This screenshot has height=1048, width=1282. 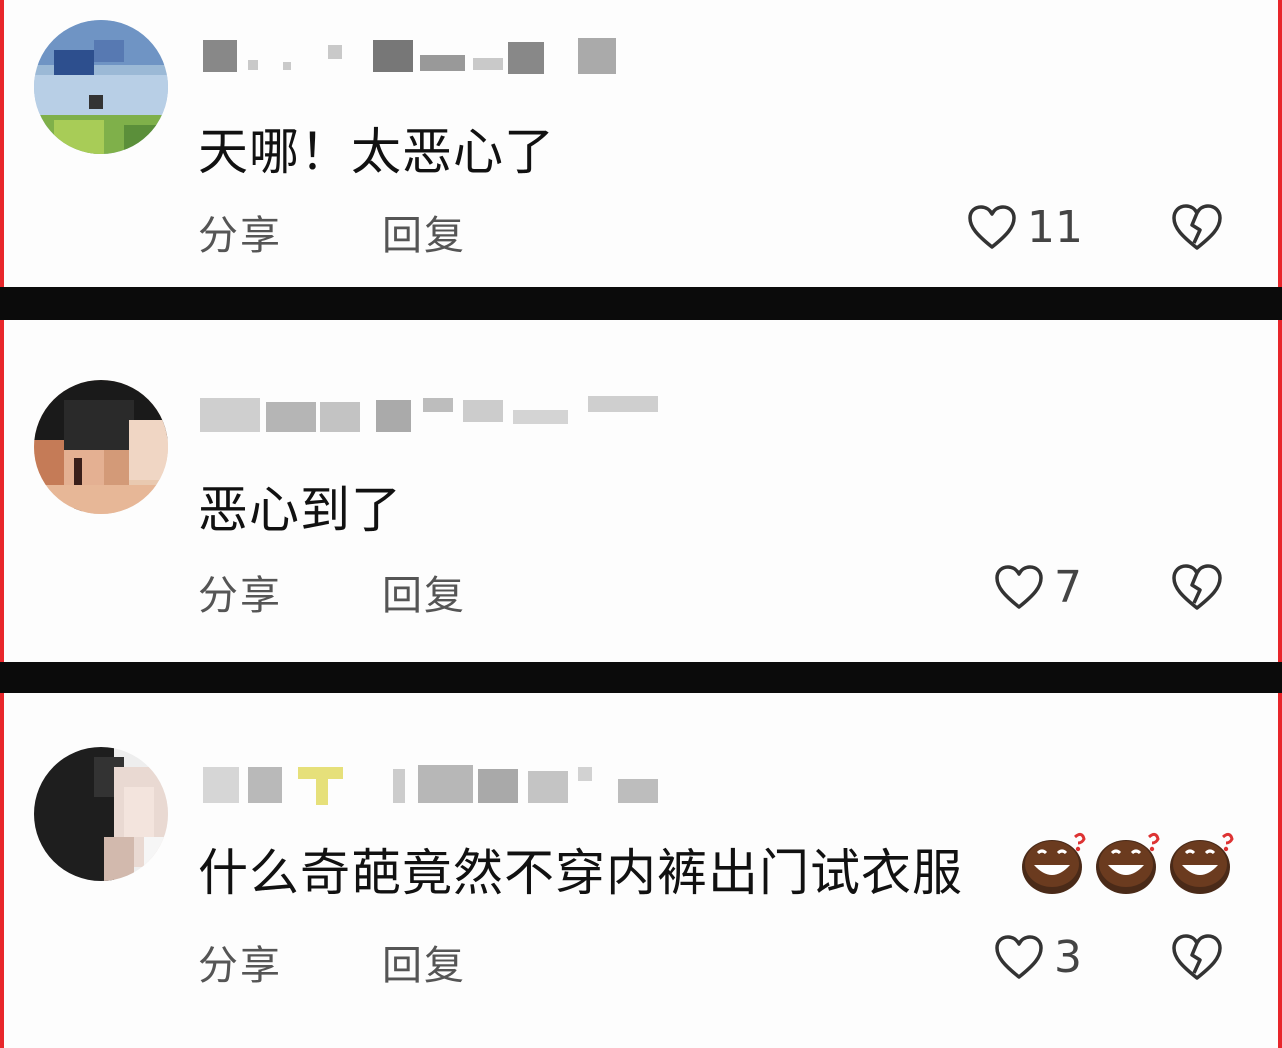 What do you see at coordinates (1025, 227) in the screenshot?
I see `like-button: 11` at bounding box center [1025, 227].